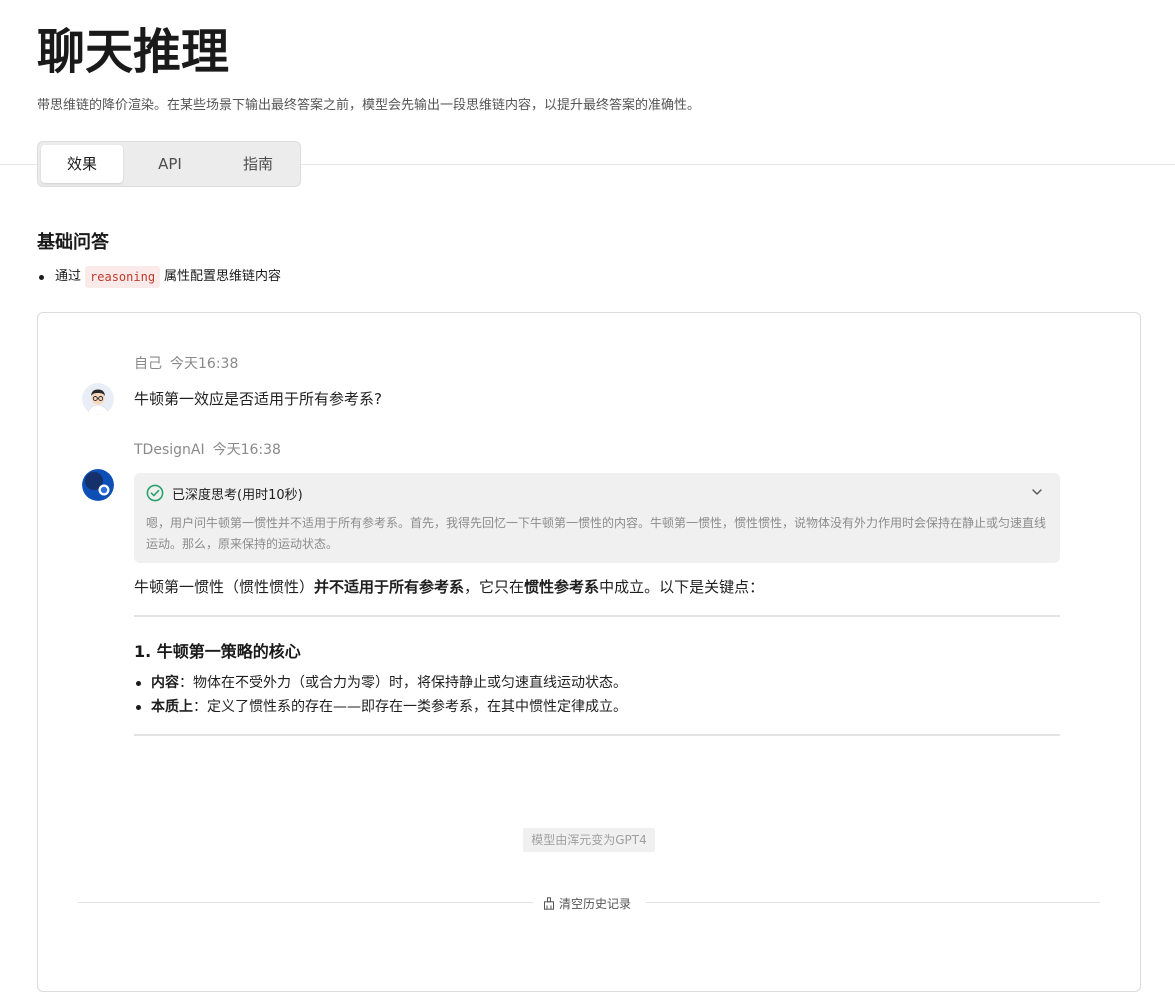 The height and width of the screenshot is (992, 1175). I want to click on clear-history-button: 清空历史记录, so click(587, 903).